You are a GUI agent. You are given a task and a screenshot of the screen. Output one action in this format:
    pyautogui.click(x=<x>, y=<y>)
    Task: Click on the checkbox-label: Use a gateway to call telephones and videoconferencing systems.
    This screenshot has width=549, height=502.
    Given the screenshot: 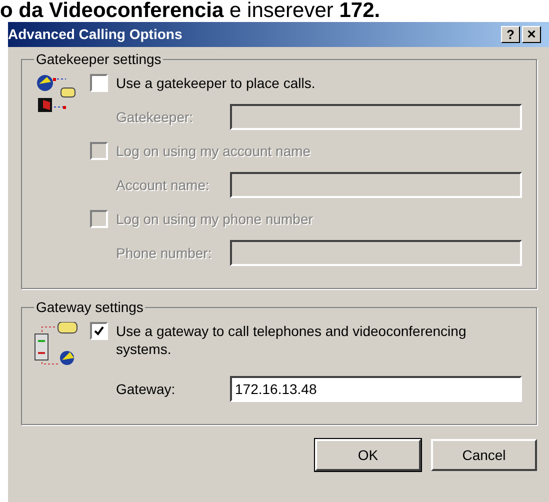 What is the action you would take?
    pyautogui.click(x=319, y=340)
    